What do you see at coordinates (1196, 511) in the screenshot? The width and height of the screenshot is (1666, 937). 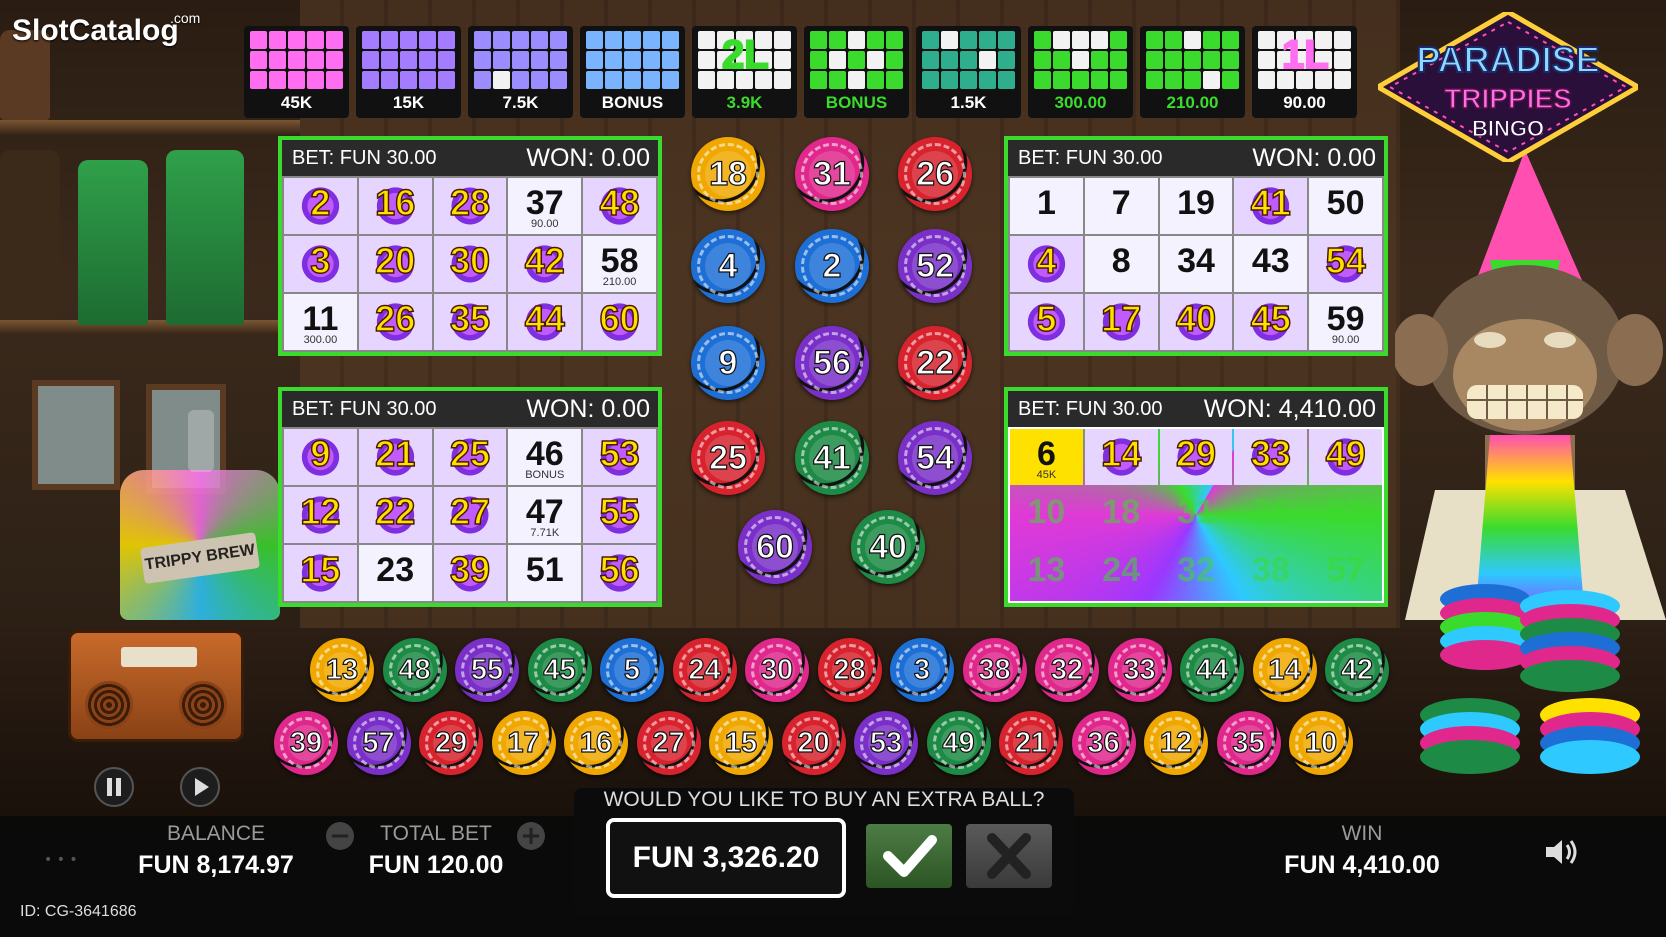 I see `cell-number: 31` at bounding box center [1196, 511].